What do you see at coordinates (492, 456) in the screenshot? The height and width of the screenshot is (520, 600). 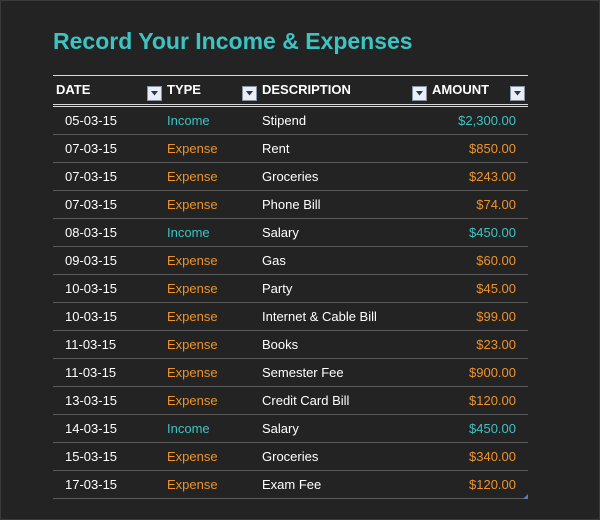 I see `cell-amount: $340.00` at bounding box center [492, 456].